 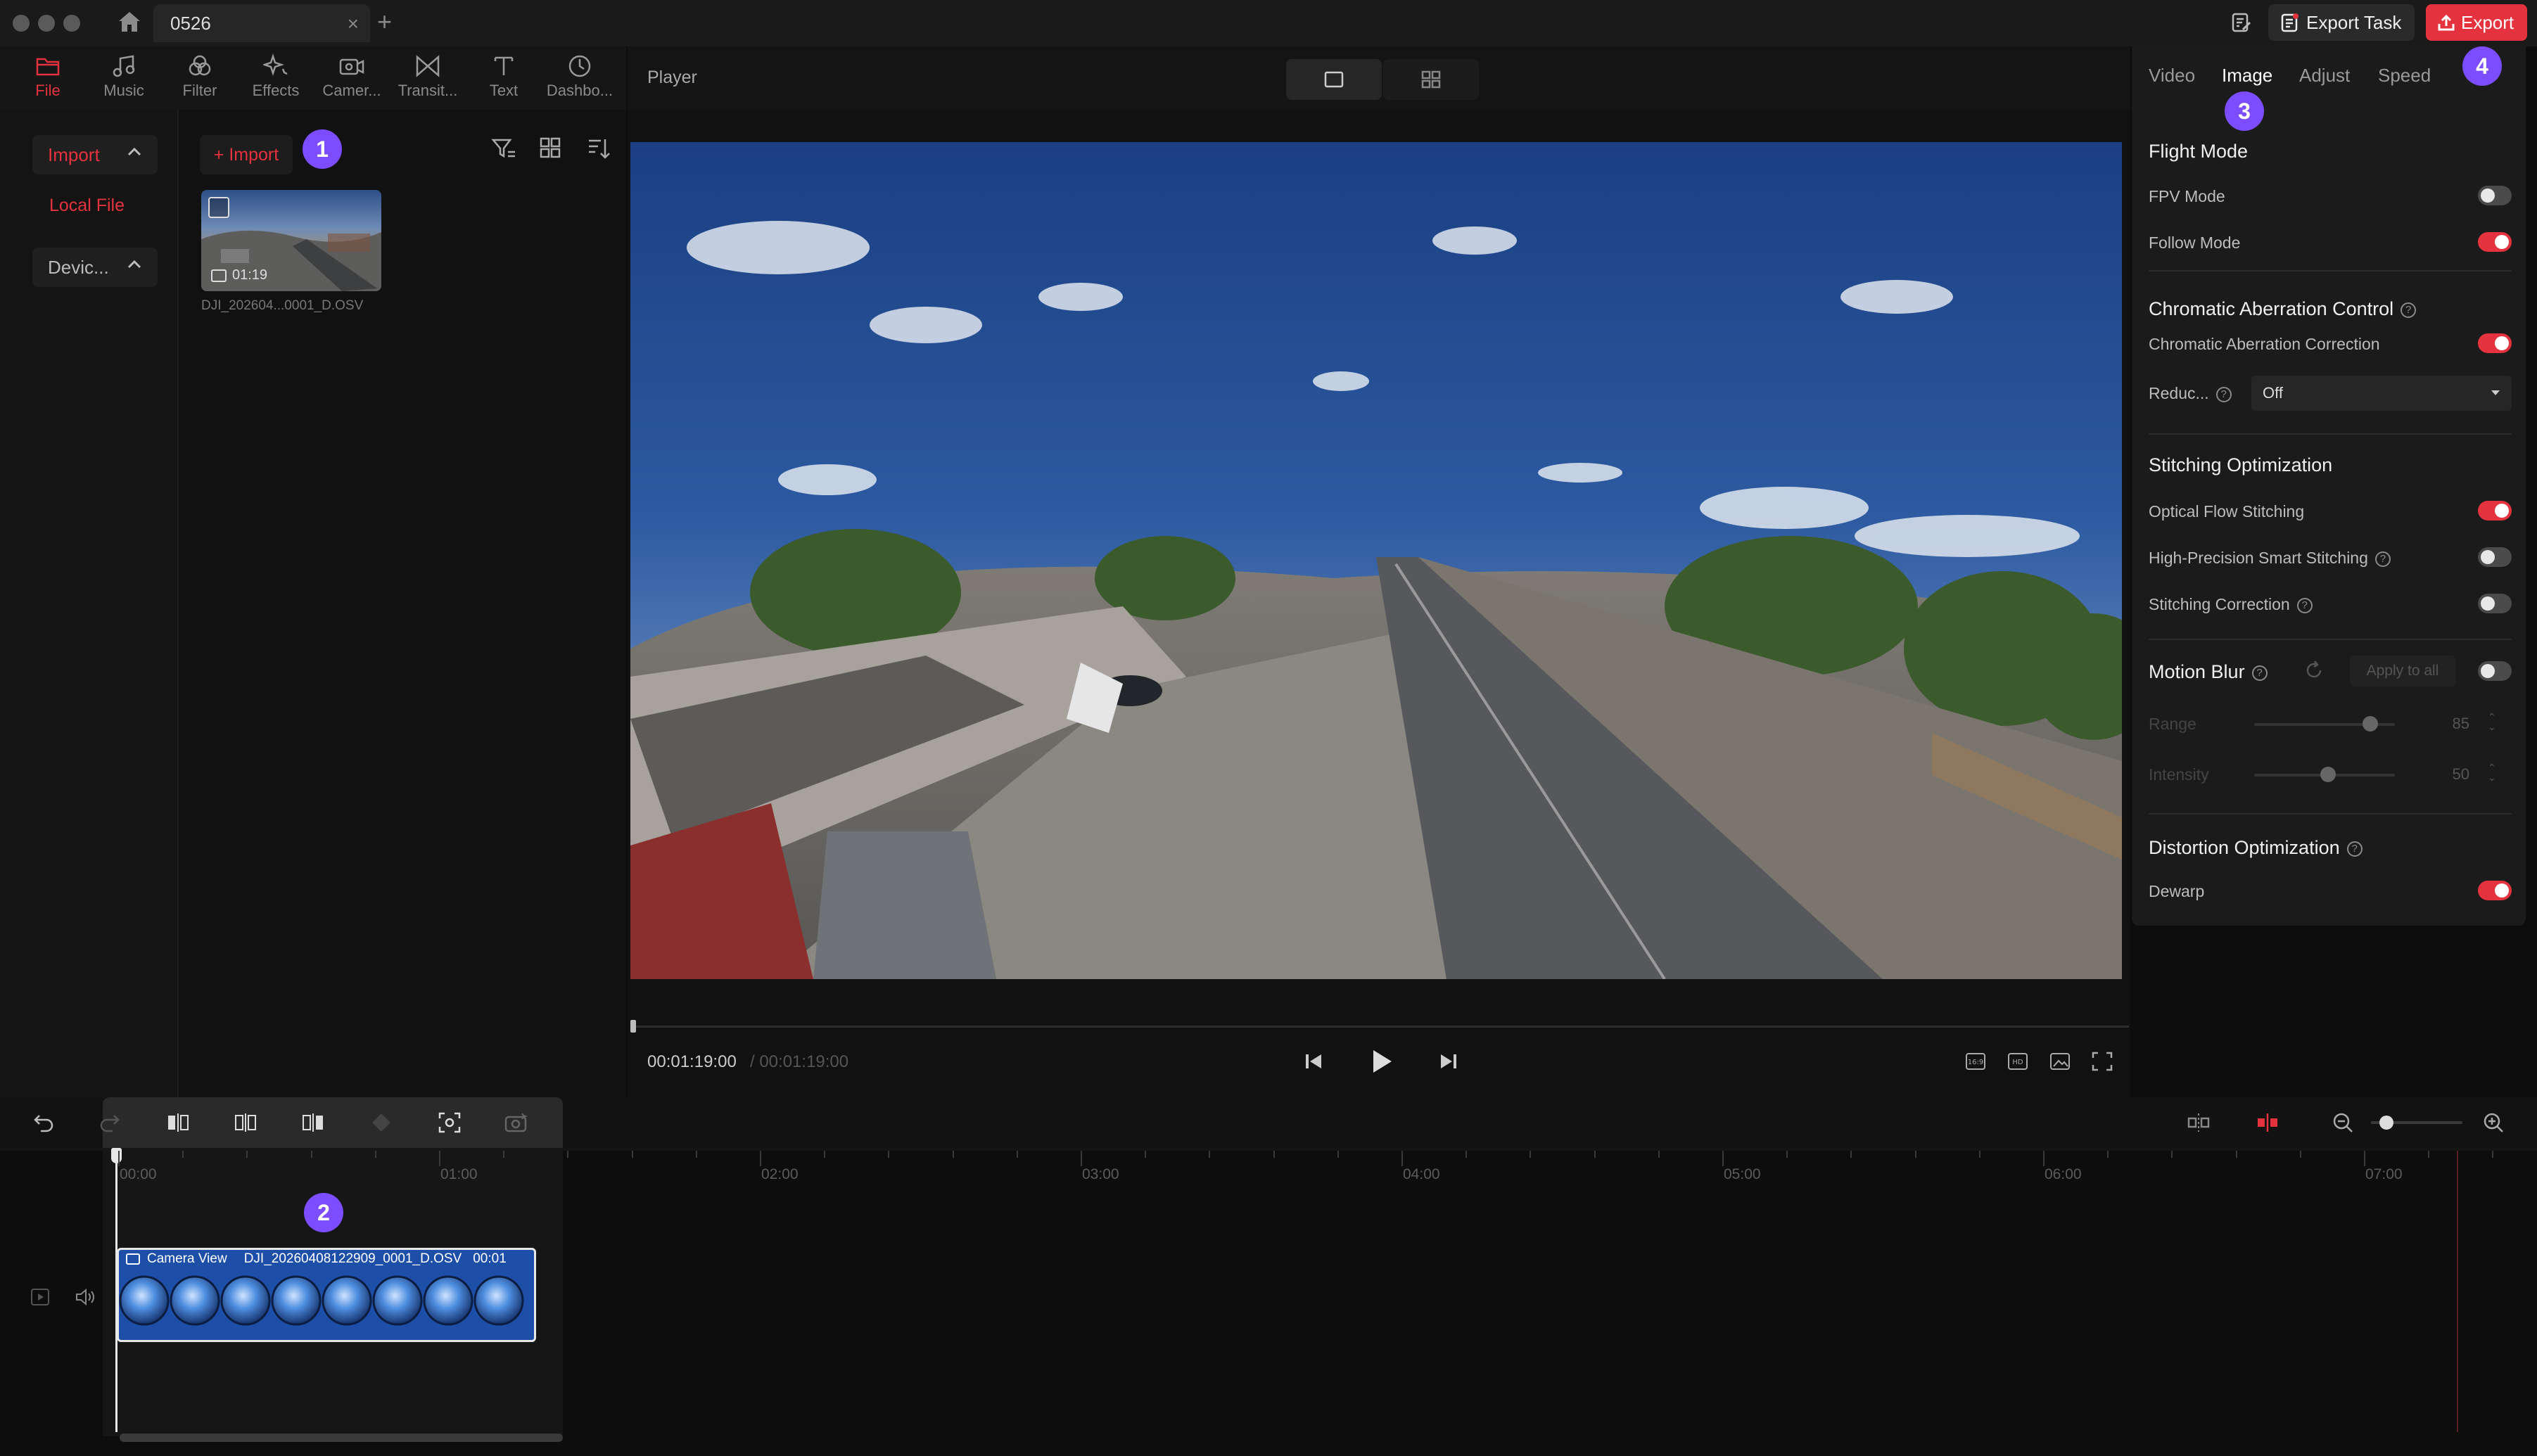 What do you see at coordinates (550, 147) in the screenshot?
I see `grid-view-icon` at bounding box center [550, 147].